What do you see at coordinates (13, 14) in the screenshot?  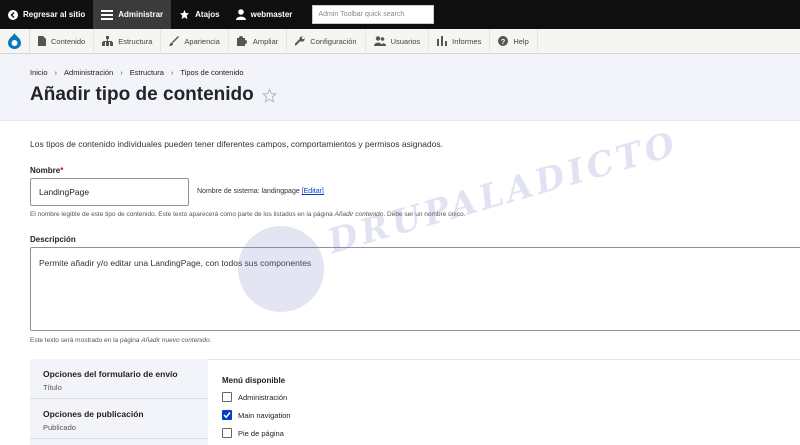 I see `back-arrow-icon` at bounding box center [13, 14].